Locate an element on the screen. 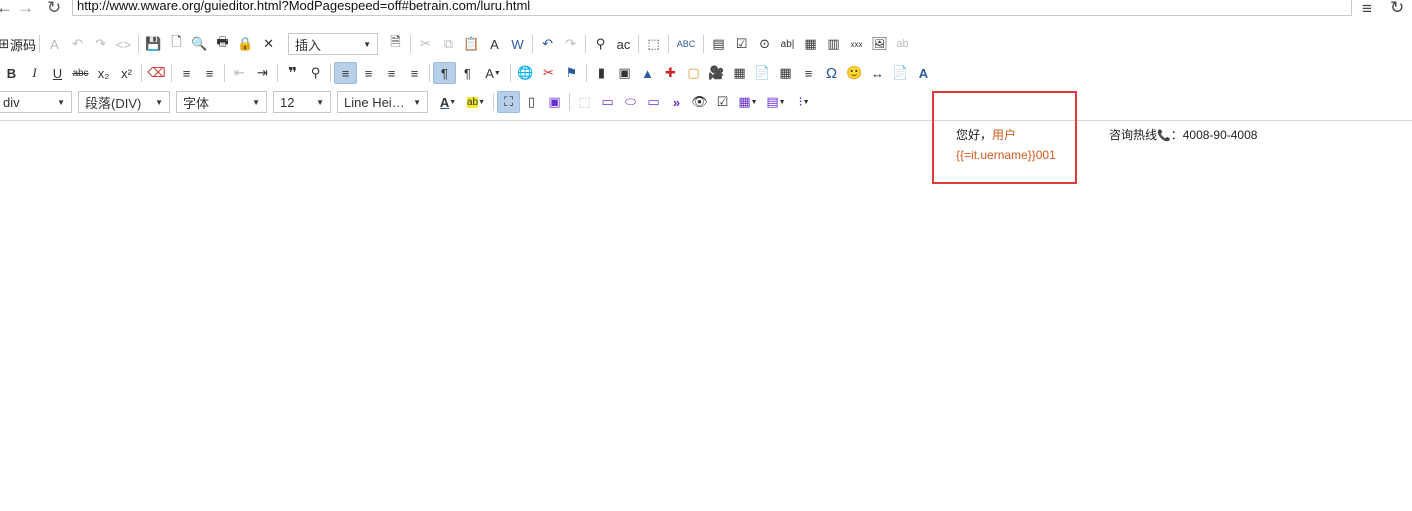 This screenshot has width=1412, height=511. replace-icon: ac is located at coordinates (623, 44).